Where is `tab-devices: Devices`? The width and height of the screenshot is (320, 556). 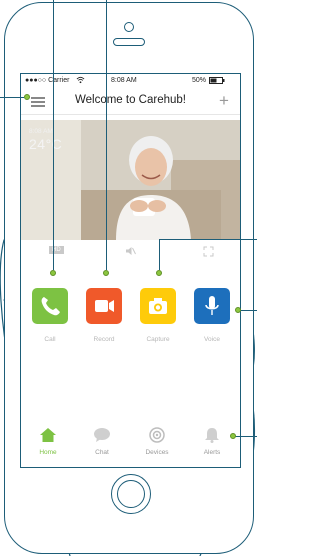
tab-devices: Devices is located at coordinates (157, 443).